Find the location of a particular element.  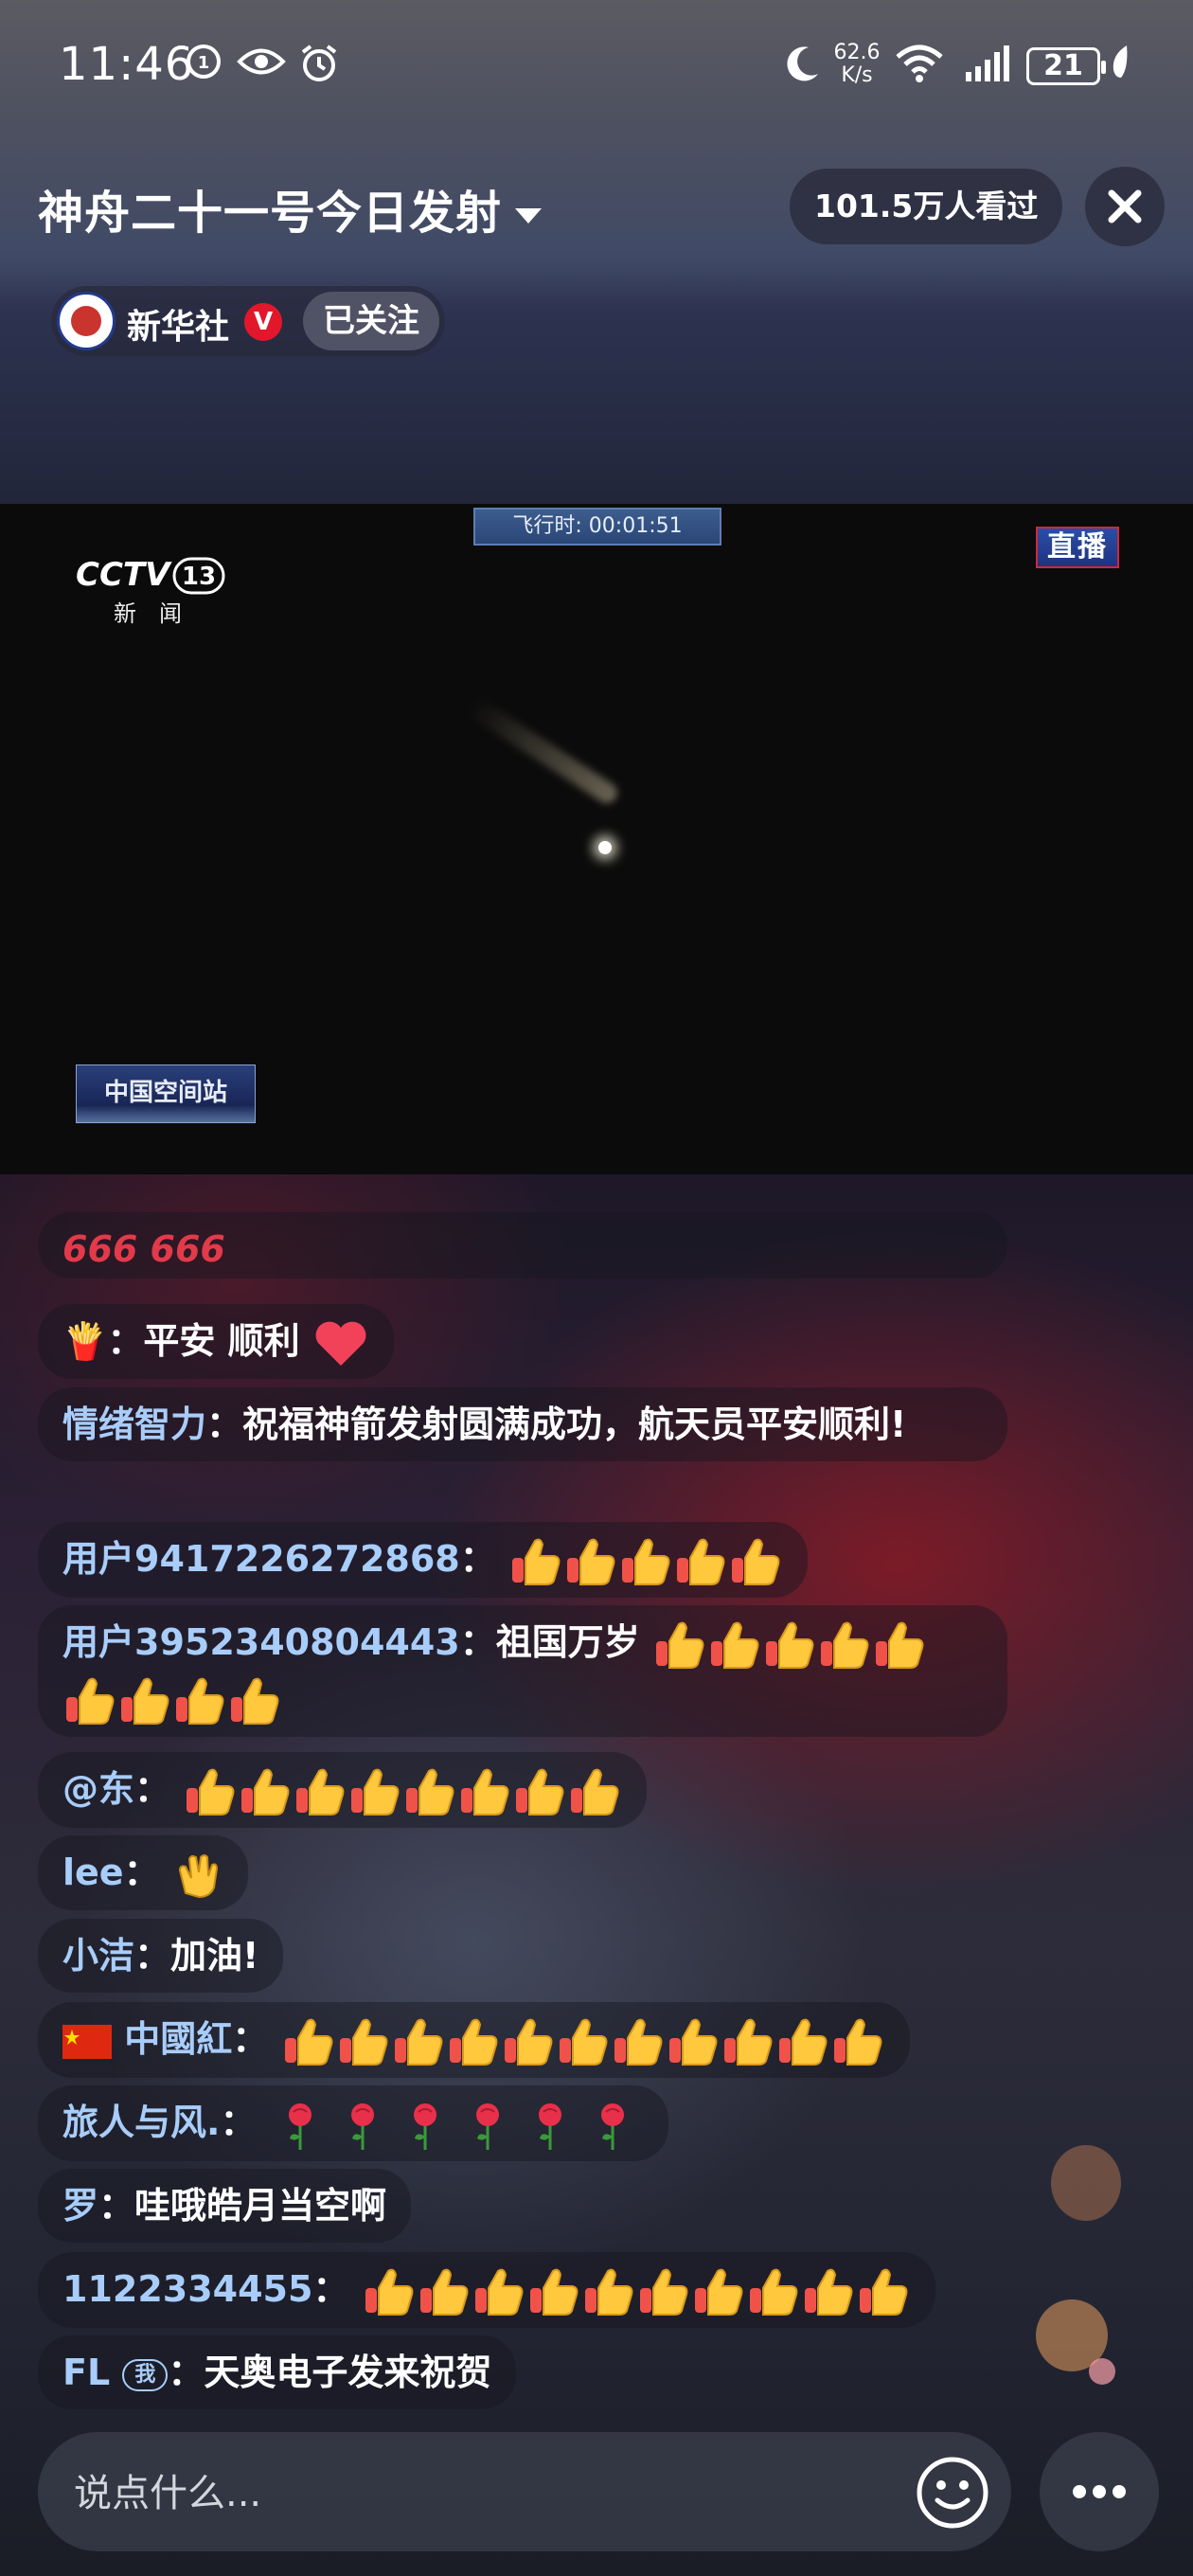

stream-title: 神舟二十一号今日发射 is located at coordinates (290, 208).